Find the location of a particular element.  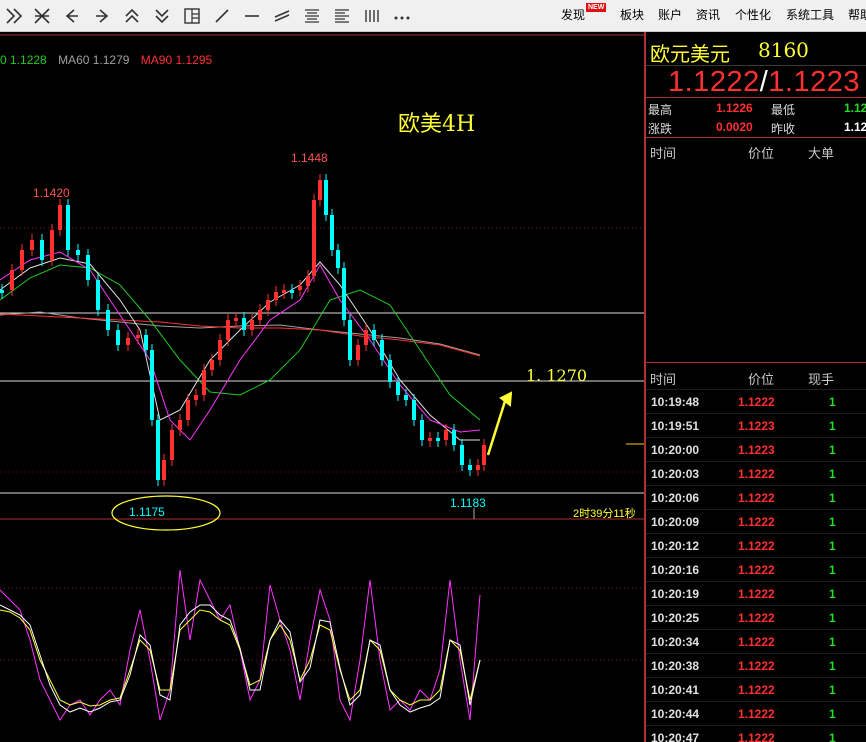

trade-row: 10:20:47 1.1222 1 is located at coordinates (756, 733).